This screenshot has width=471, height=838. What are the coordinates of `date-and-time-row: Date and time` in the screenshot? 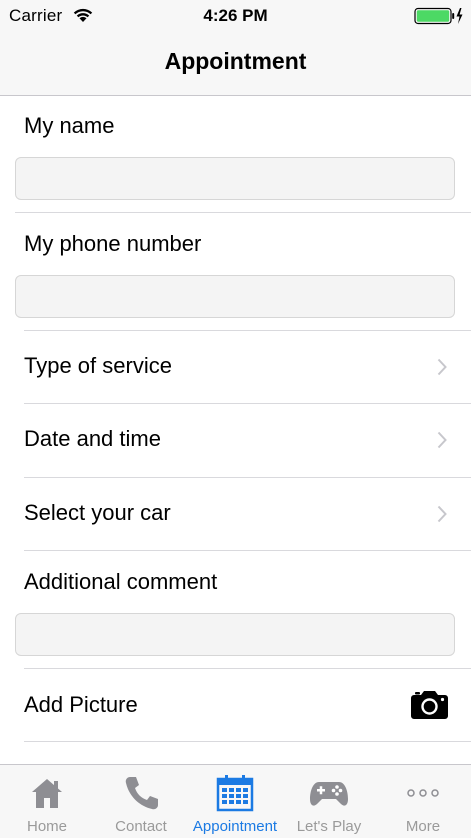 It's located at (235, 440).